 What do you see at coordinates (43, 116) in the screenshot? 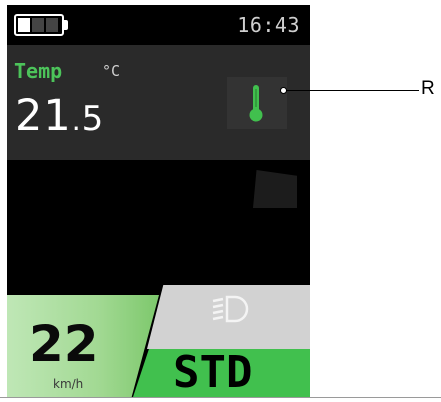
I see `temperature-value-int: 21` at bounding box center [43, 116].